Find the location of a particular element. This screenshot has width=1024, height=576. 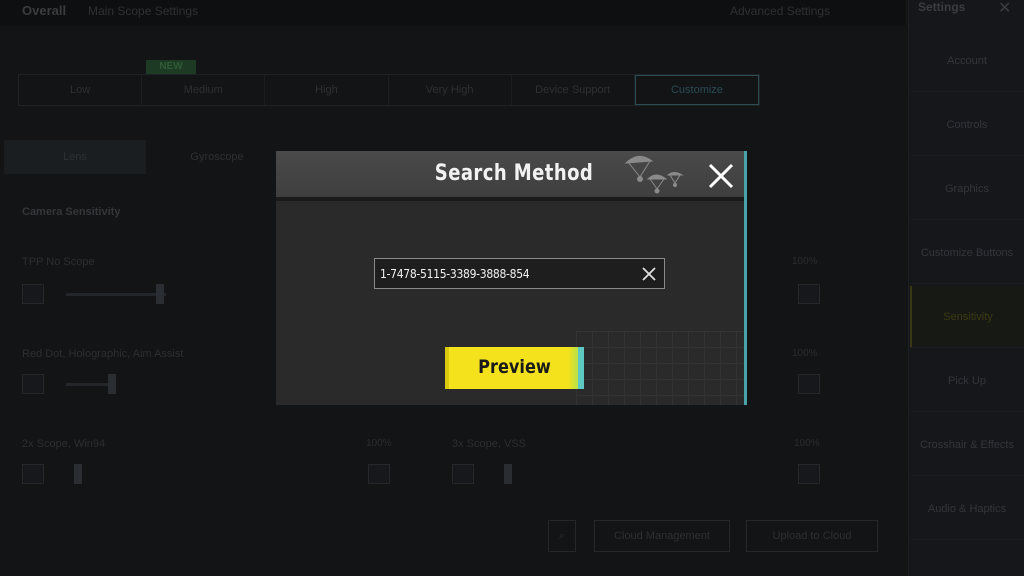

slider-track is located at coordinates (116, 294).